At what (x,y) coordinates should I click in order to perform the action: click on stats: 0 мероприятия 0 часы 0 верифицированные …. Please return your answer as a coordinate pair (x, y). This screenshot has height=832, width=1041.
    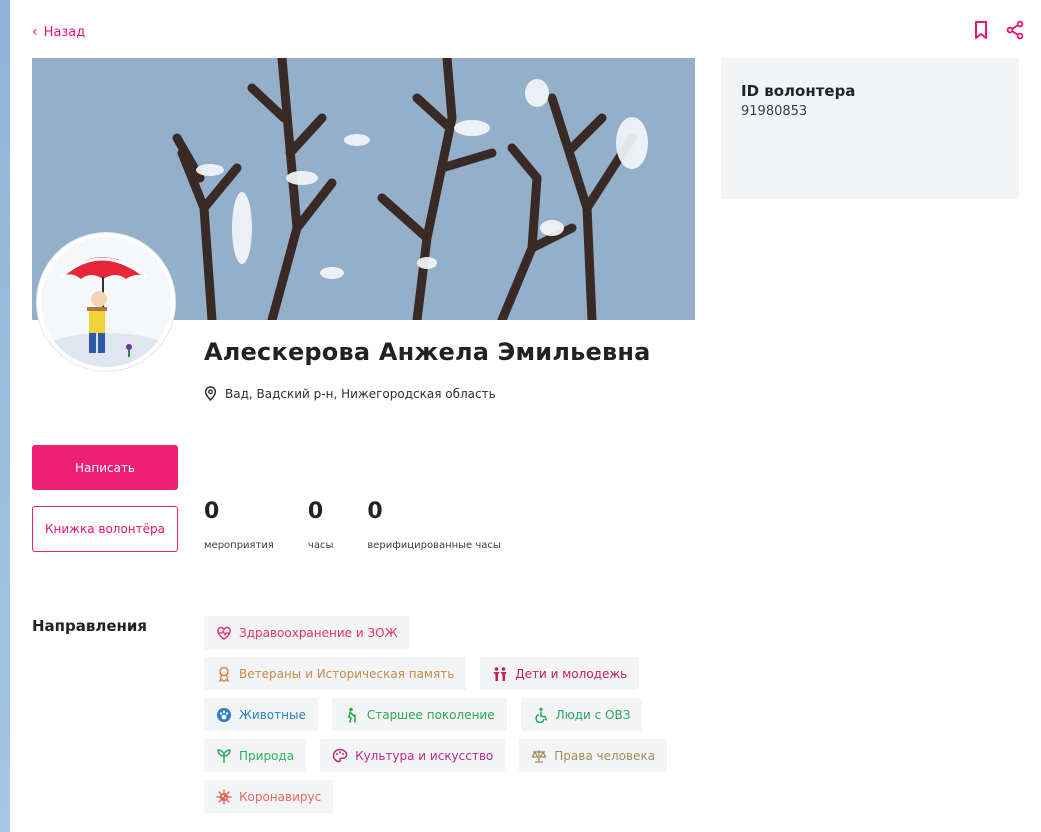
    Looking at the image, I should click on (369, 525).